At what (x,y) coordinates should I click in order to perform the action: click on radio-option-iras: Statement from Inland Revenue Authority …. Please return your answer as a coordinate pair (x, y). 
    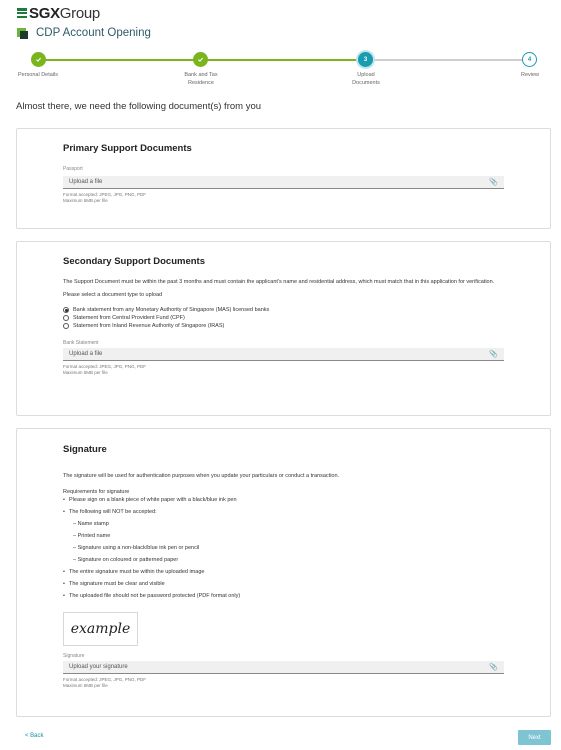
    Looking at the image, I should click on (283, 326).